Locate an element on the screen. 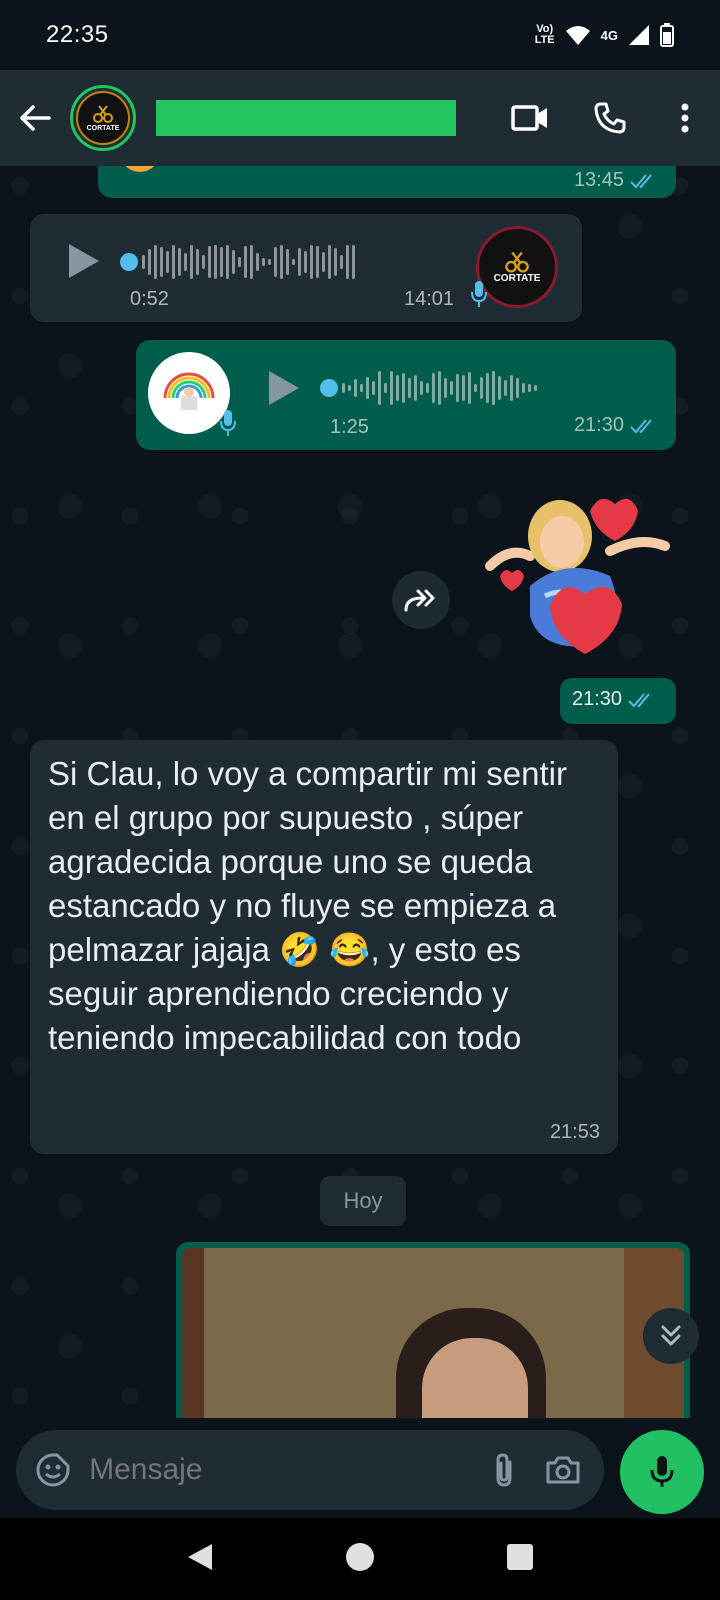  video-call-button is located at coordinates (530, 118).